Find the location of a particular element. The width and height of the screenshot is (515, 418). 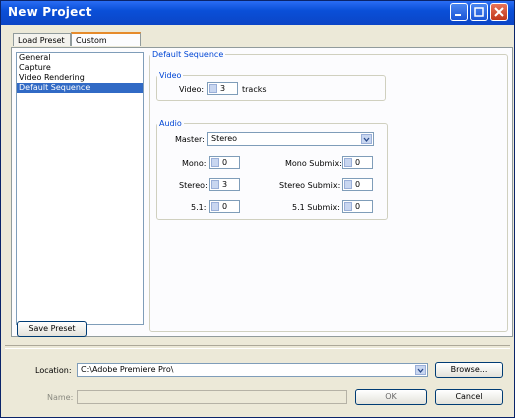

master-select: Stereo is located at coordinates (290, 139).